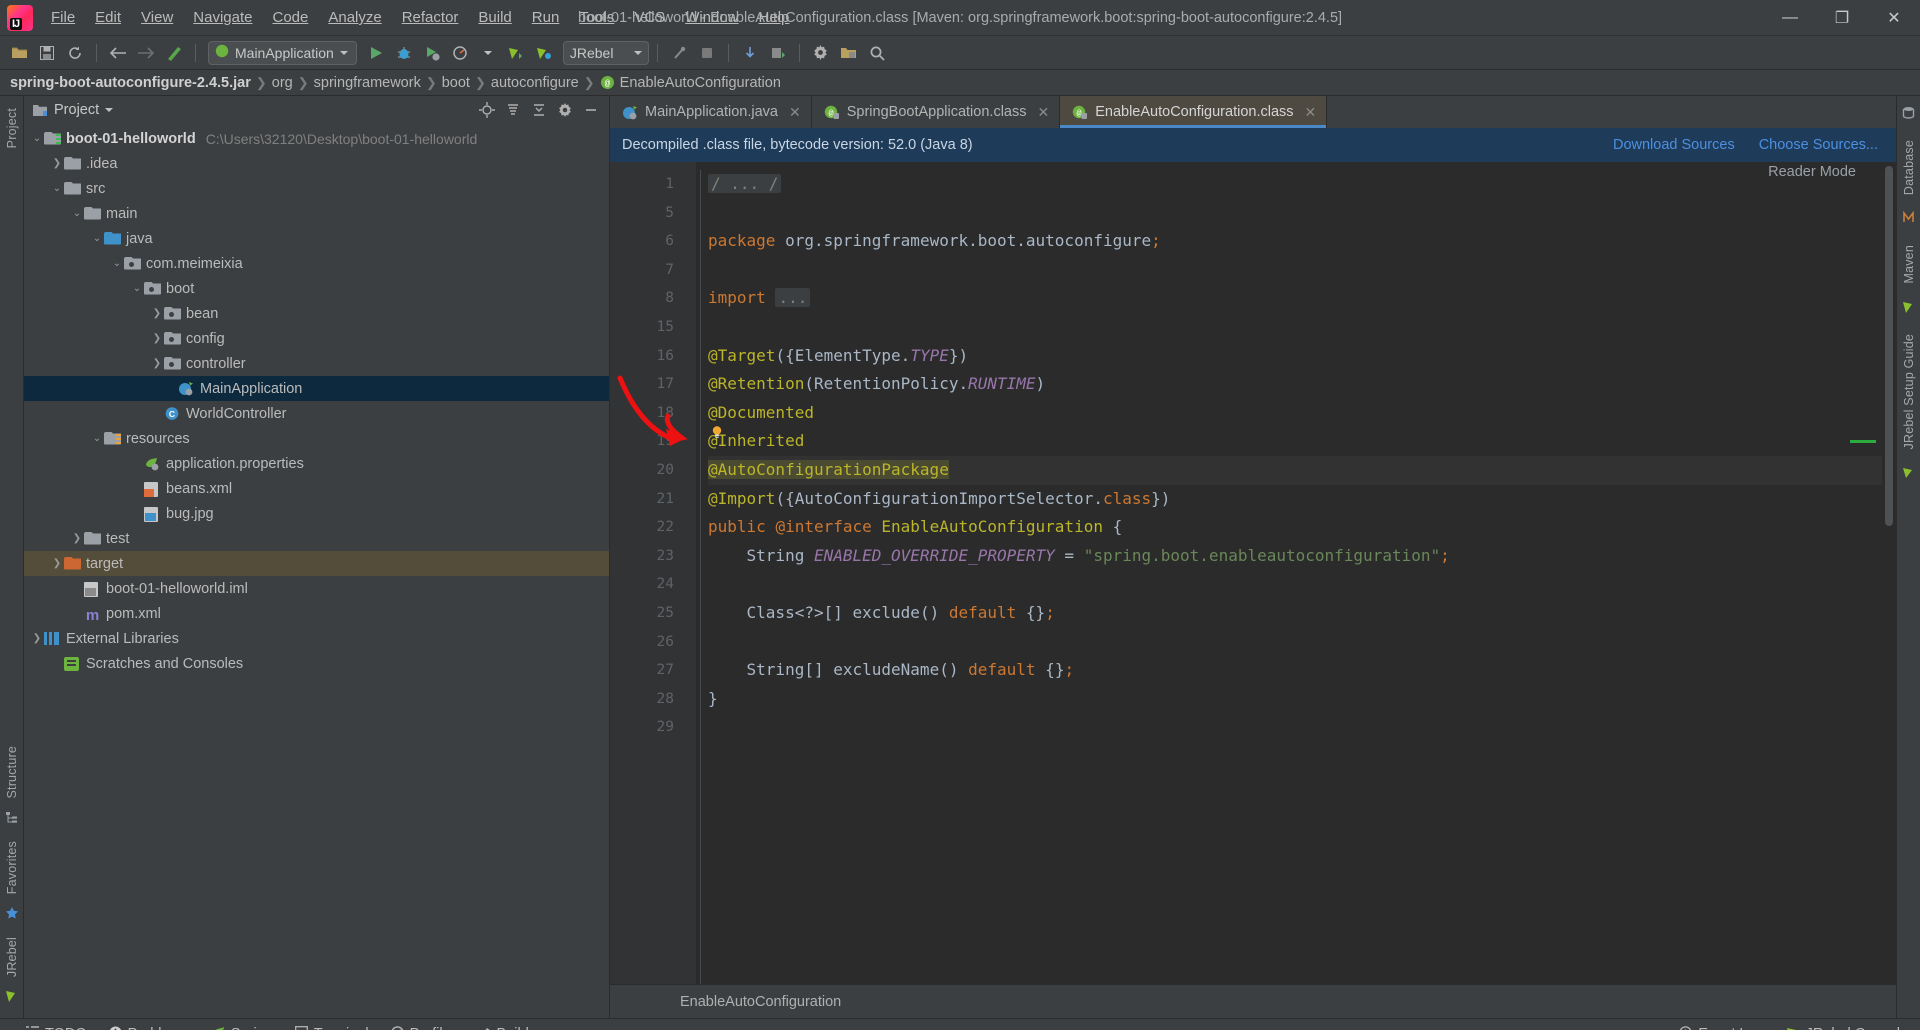 This screenshot has width=1920, height=1030. Describe the element at coordinates (1194, 112) in the screenshot. I see `tab-enable-auto-configuration: @ EnableAutoConfiguration.class ✕` at that location.